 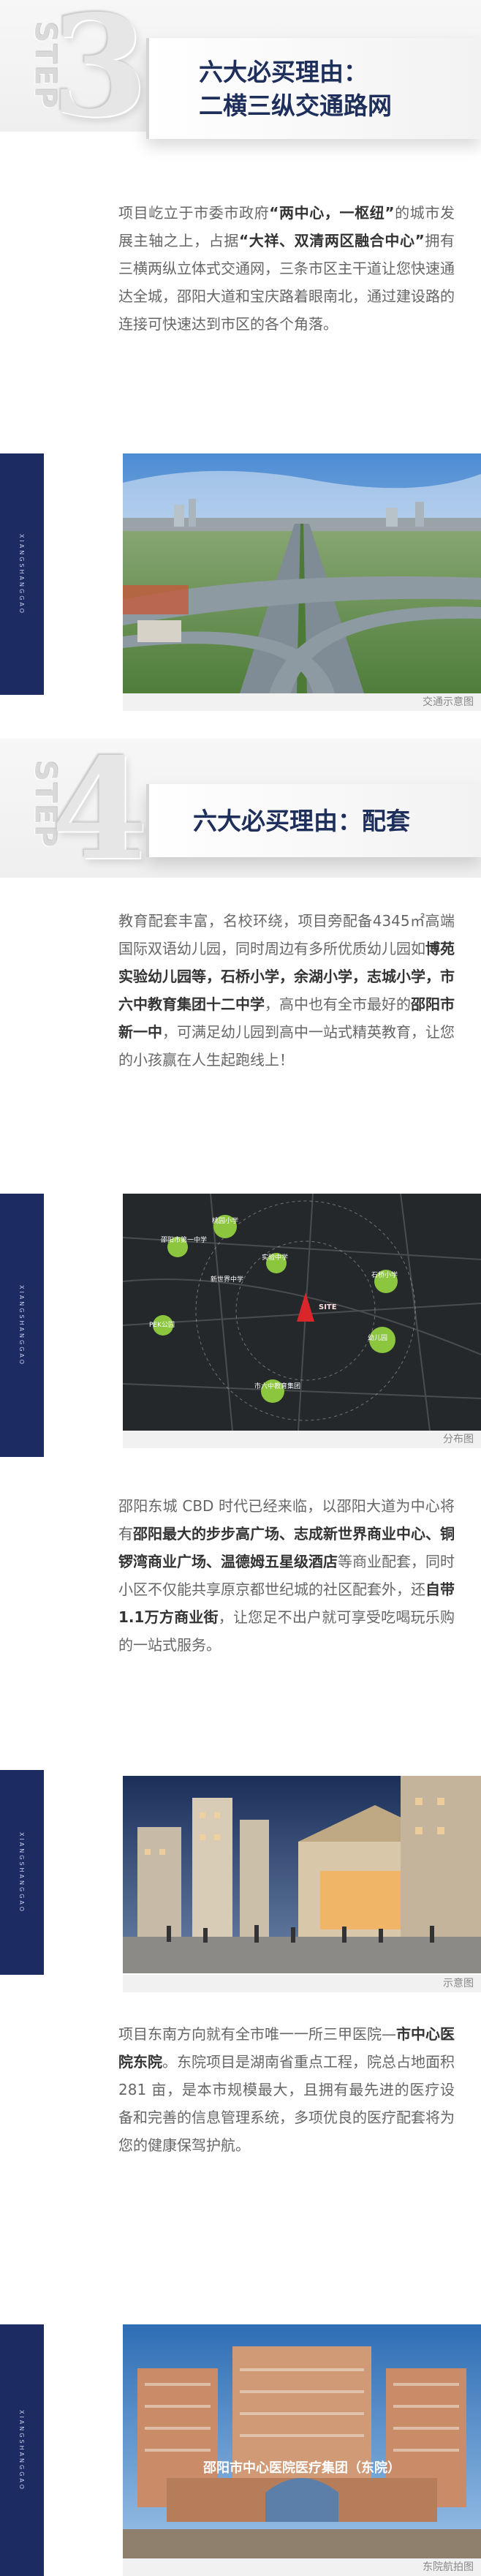 I want to click on step4-title-card: 六大必买理由：配套, so click(x=313, y=820).